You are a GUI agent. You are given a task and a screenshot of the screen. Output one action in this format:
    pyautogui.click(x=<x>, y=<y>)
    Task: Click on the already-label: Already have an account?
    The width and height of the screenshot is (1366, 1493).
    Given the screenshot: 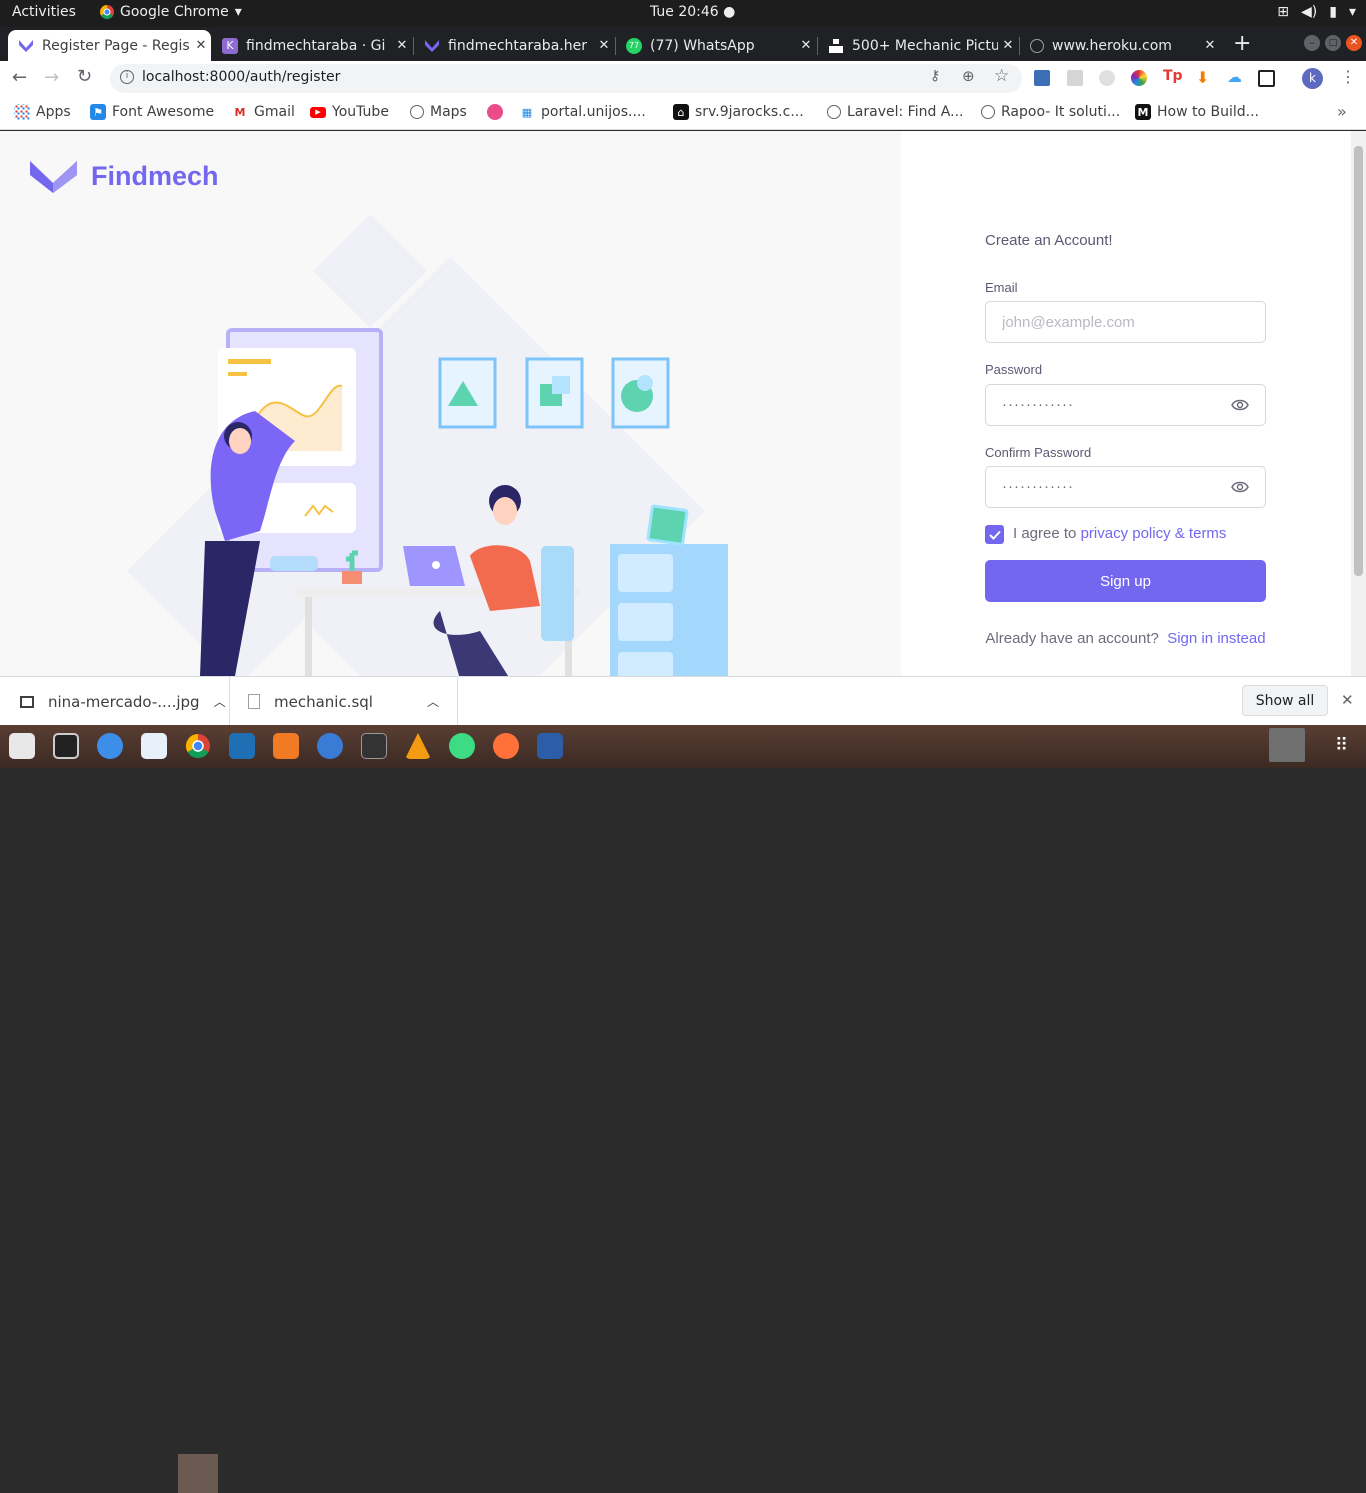 What is the action you would take?
    pyautogui.click(x=1072, y=638)
    